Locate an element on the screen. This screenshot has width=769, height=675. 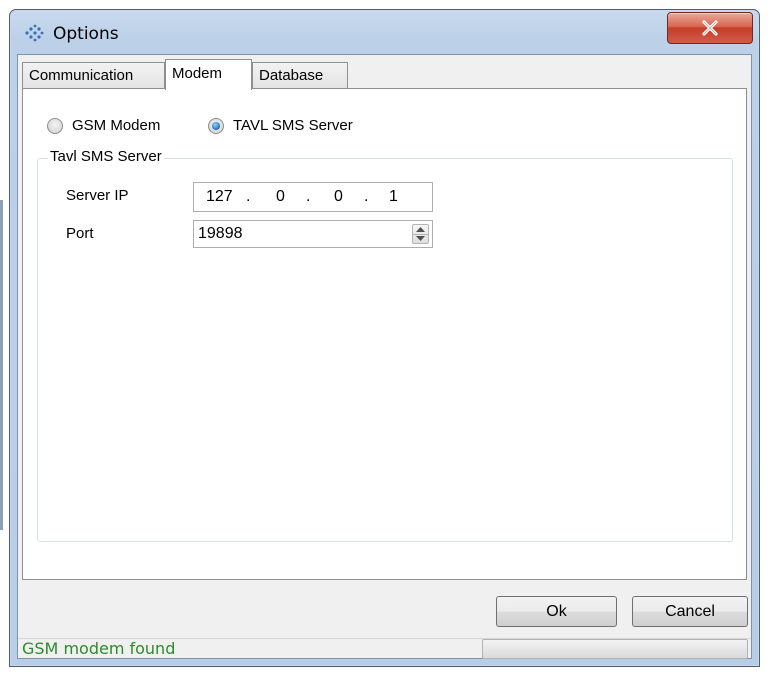
port-spin-buttons is located at coordinates (420, 234).